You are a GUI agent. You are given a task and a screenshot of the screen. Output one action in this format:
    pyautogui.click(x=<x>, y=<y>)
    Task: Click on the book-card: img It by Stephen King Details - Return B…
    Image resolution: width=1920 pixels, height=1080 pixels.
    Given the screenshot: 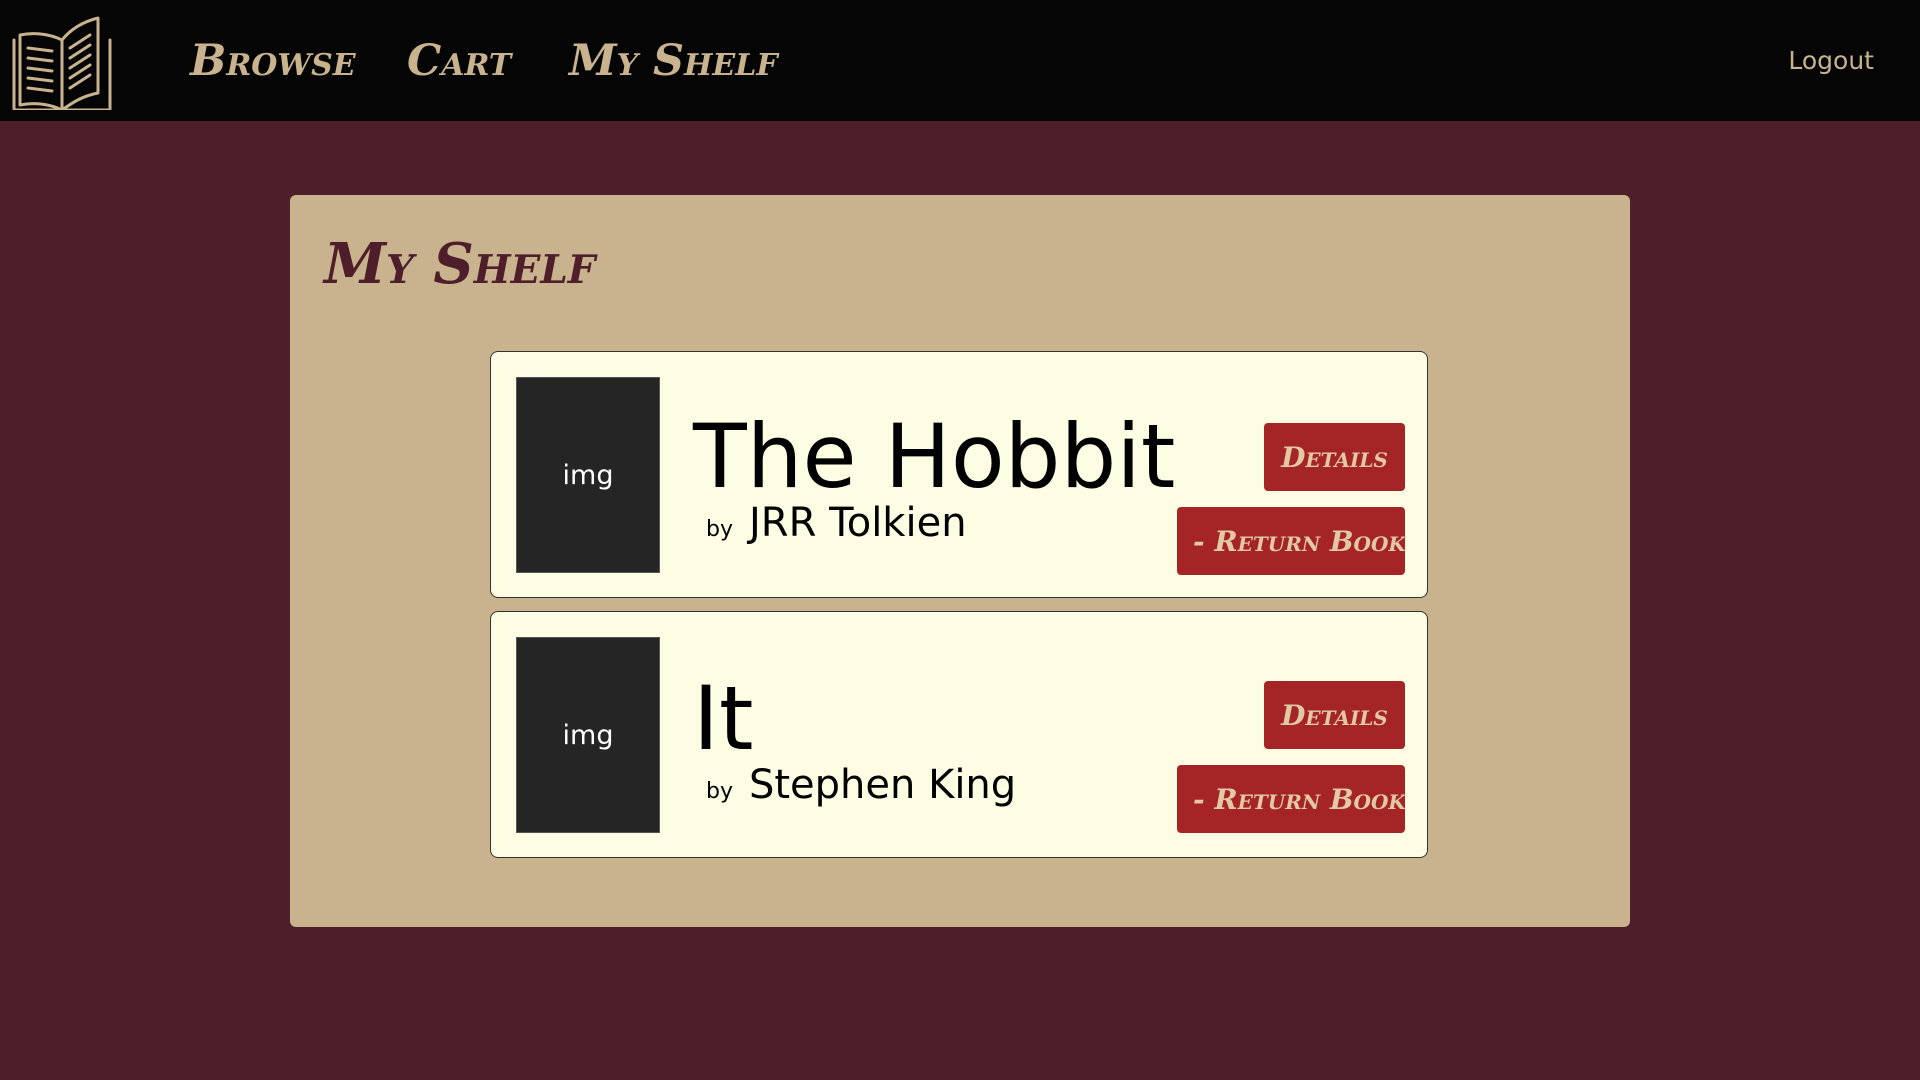 What is the action you would take?
    pyautogui.click(x=959, y=734)
    